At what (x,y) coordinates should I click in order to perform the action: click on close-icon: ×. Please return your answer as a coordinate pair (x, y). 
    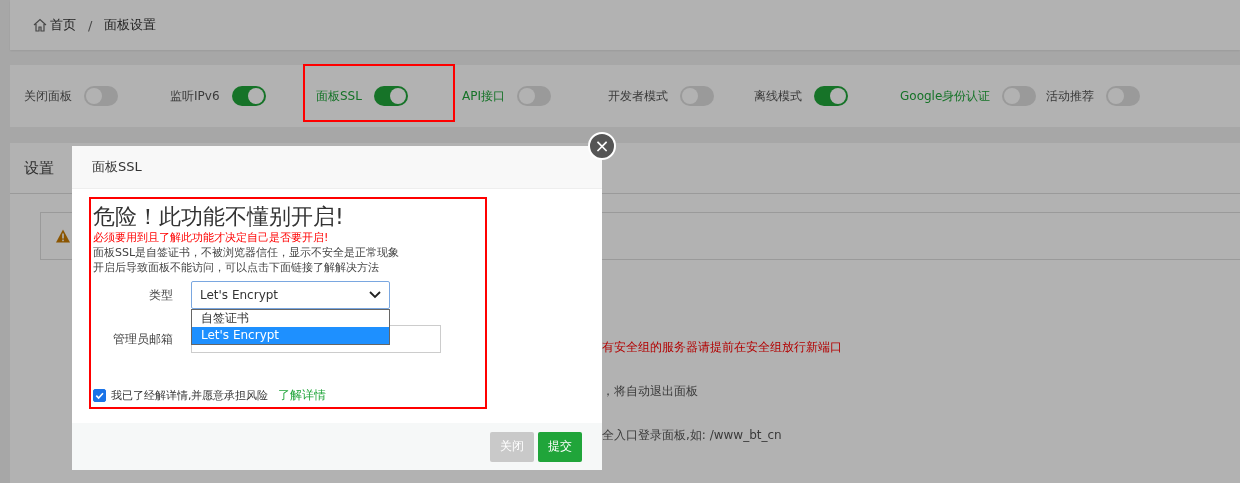
    Looking at the image, I should click on (602, 146).